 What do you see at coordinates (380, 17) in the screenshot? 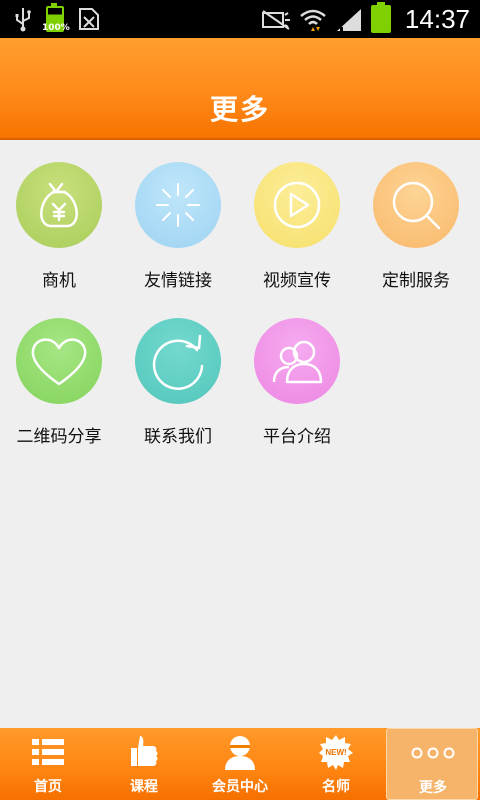
I see `battery-icon` at bounding box center [380, 17].